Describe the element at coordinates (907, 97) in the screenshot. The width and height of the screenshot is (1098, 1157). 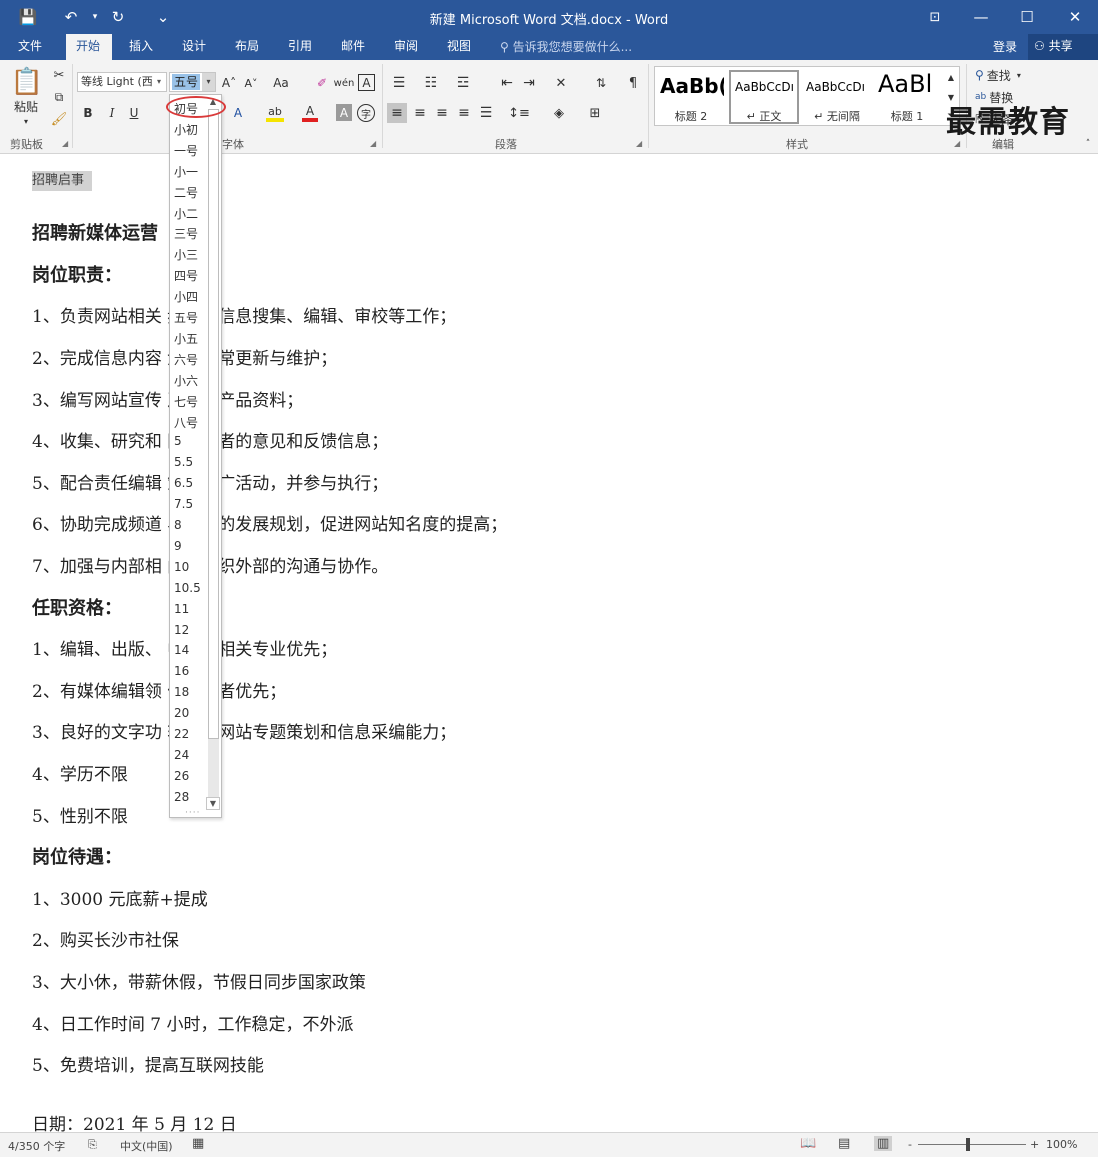
I see `style-heading-1: AaBl 标题 1` at that location.